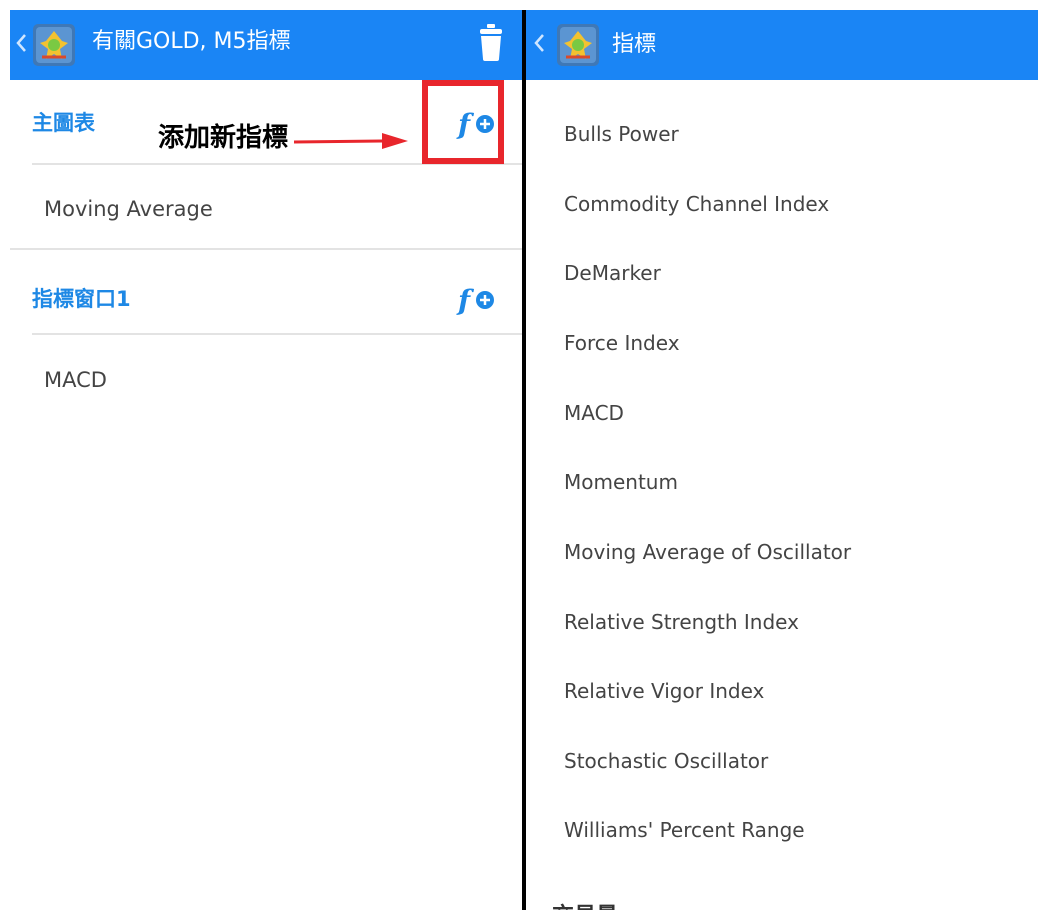  What do you see at coordinates (465, 300) in the screenshot?
I see `svg-text: f` at bounding box center [465, 300].